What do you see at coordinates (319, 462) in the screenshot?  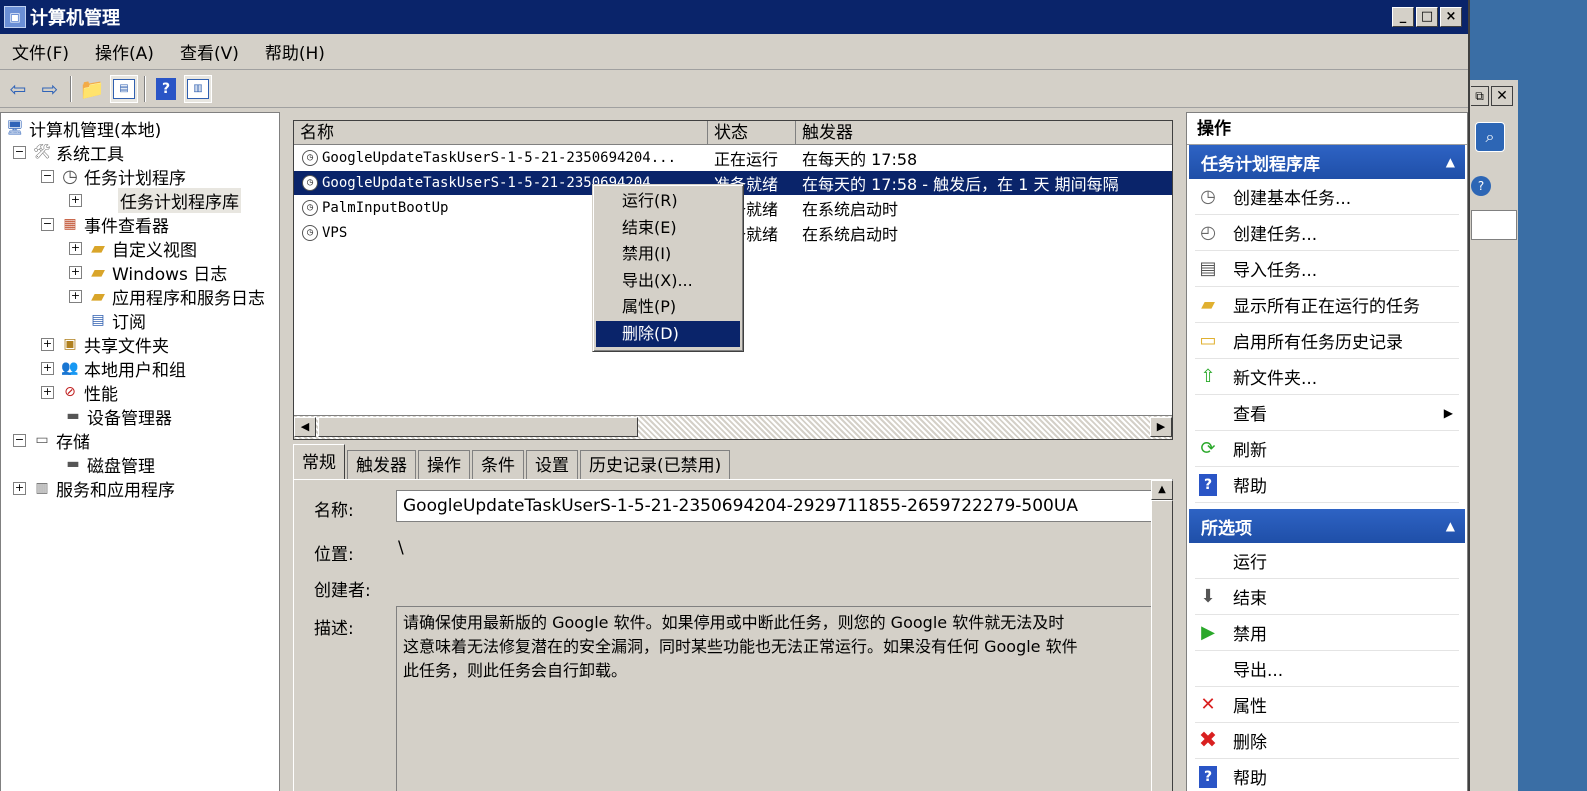 I see `tab-general: 常规` at bounding box center [319, 462].